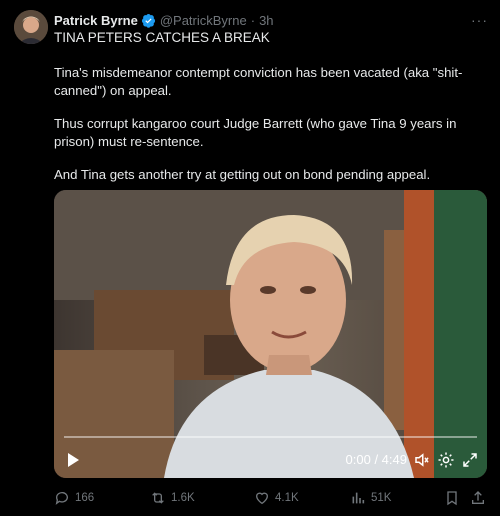  I want to click on share-icon, so click(478, 497).